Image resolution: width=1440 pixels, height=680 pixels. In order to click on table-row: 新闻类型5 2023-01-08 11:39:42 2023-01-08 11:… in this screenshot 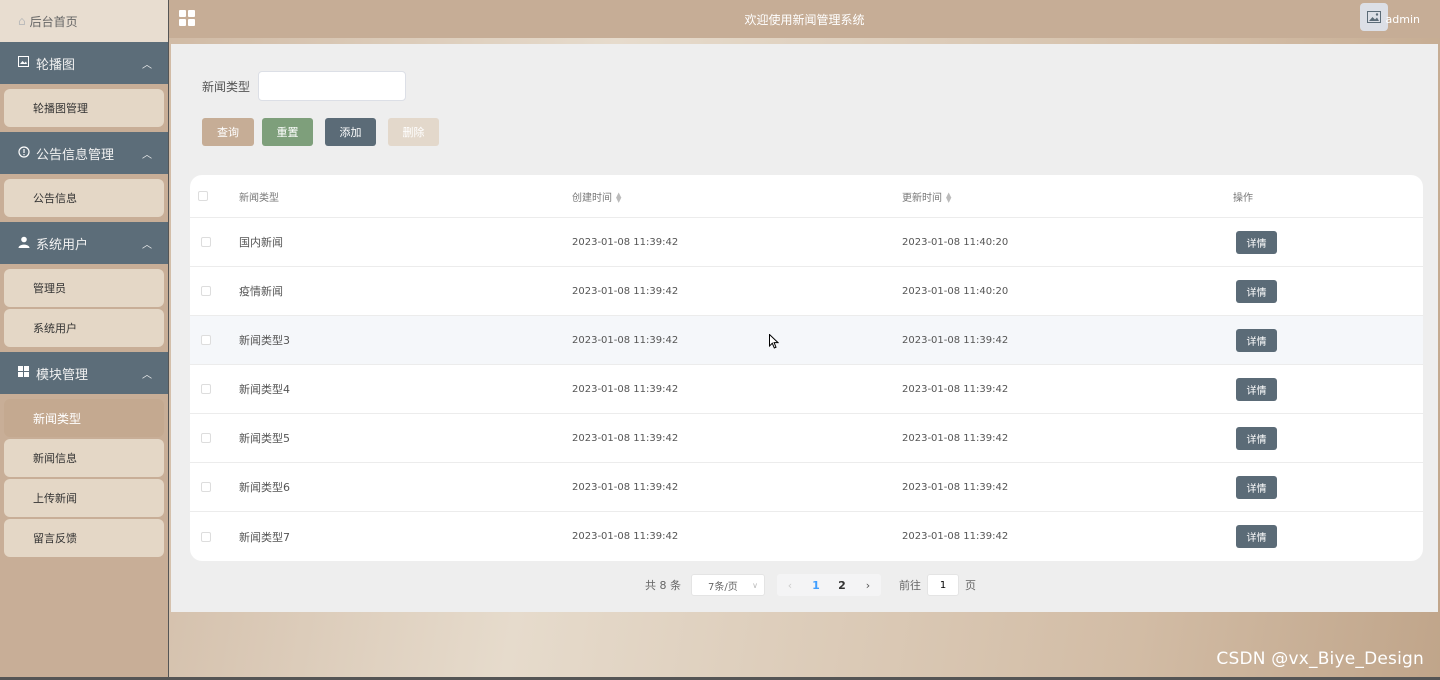, I will do `click(806, 438)`.